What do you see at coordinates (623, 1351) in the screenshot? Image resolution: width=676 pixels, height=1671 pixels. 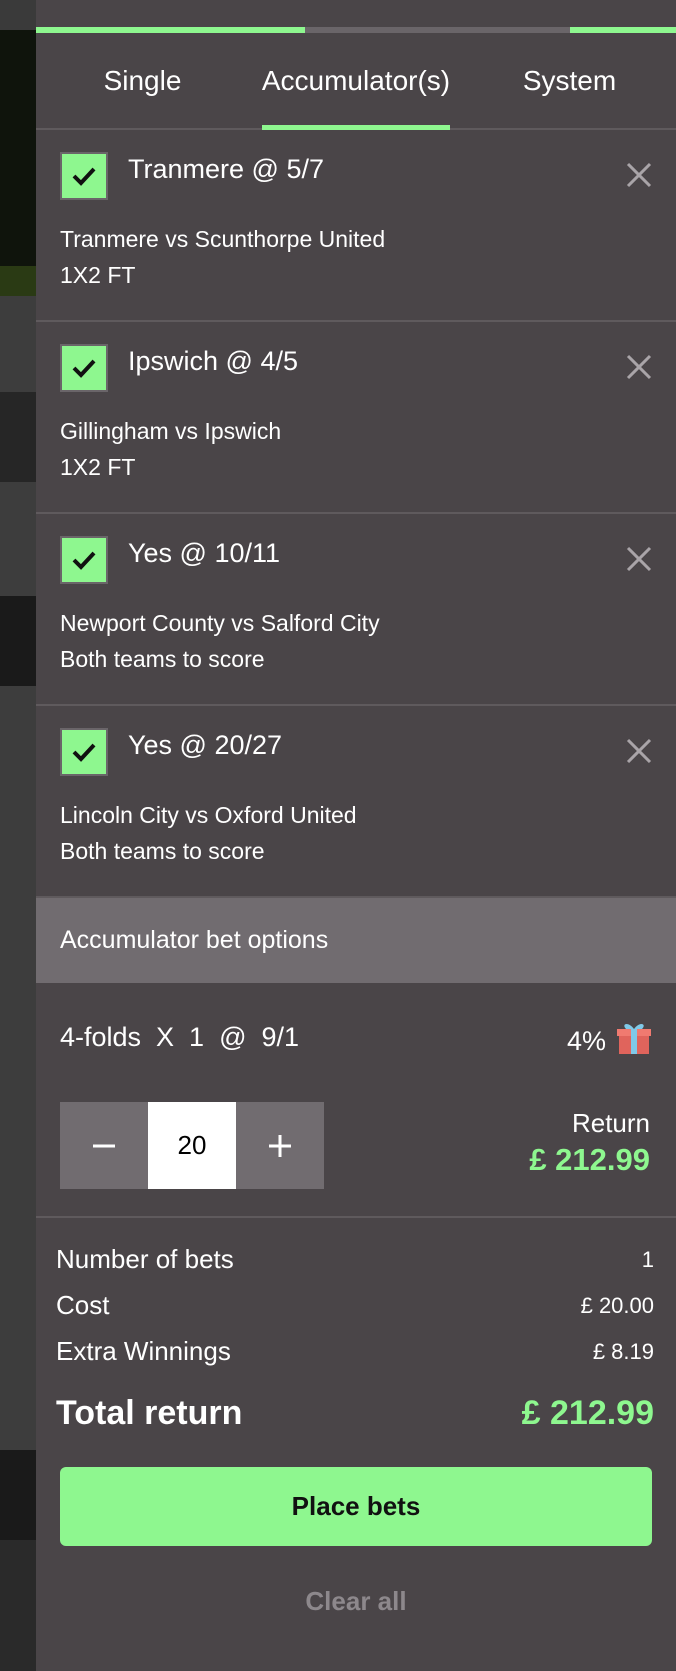 I see `summary-value: £ 8.19` at bounding box center [623, 1351].